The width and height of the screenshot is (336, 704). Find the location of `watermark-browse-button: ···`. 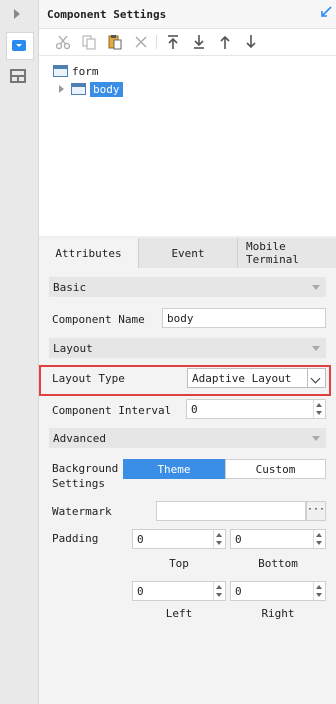

watermark-browse-button: ··· is located at coordinates (316, 511).